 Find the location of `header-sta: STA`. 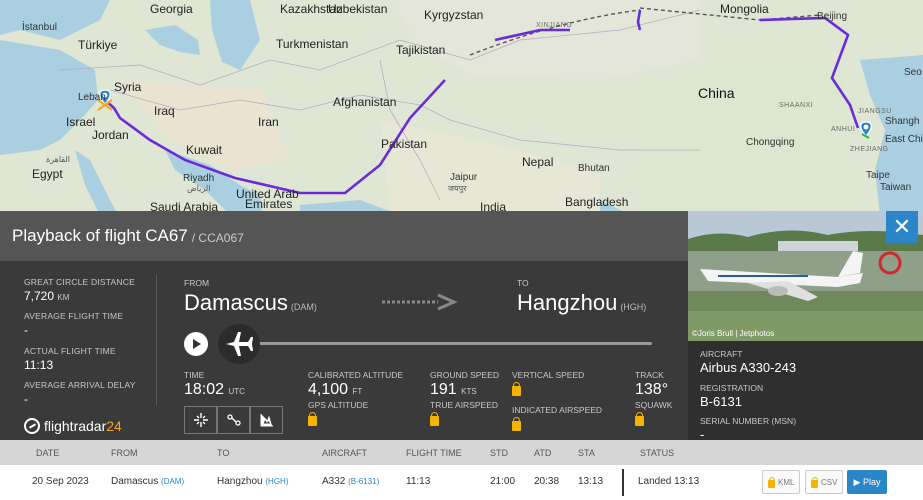

header-sta: STA is located at coordinates (586, 453).